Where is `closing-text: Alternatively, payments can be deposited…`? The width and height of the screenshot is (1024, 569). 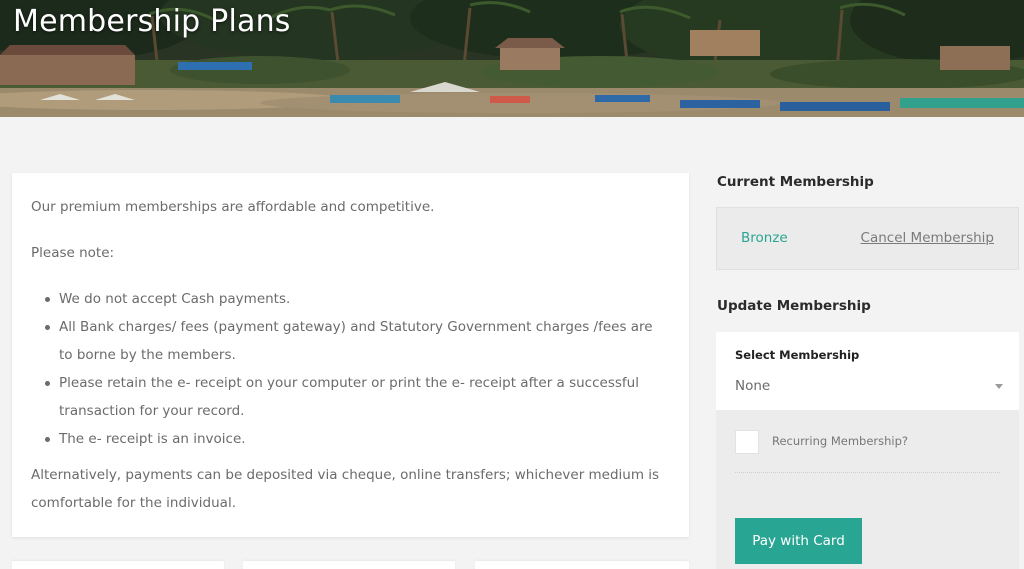
closing-text: Alternatively, payments can be deposited… is located at coordinates (345, 489).